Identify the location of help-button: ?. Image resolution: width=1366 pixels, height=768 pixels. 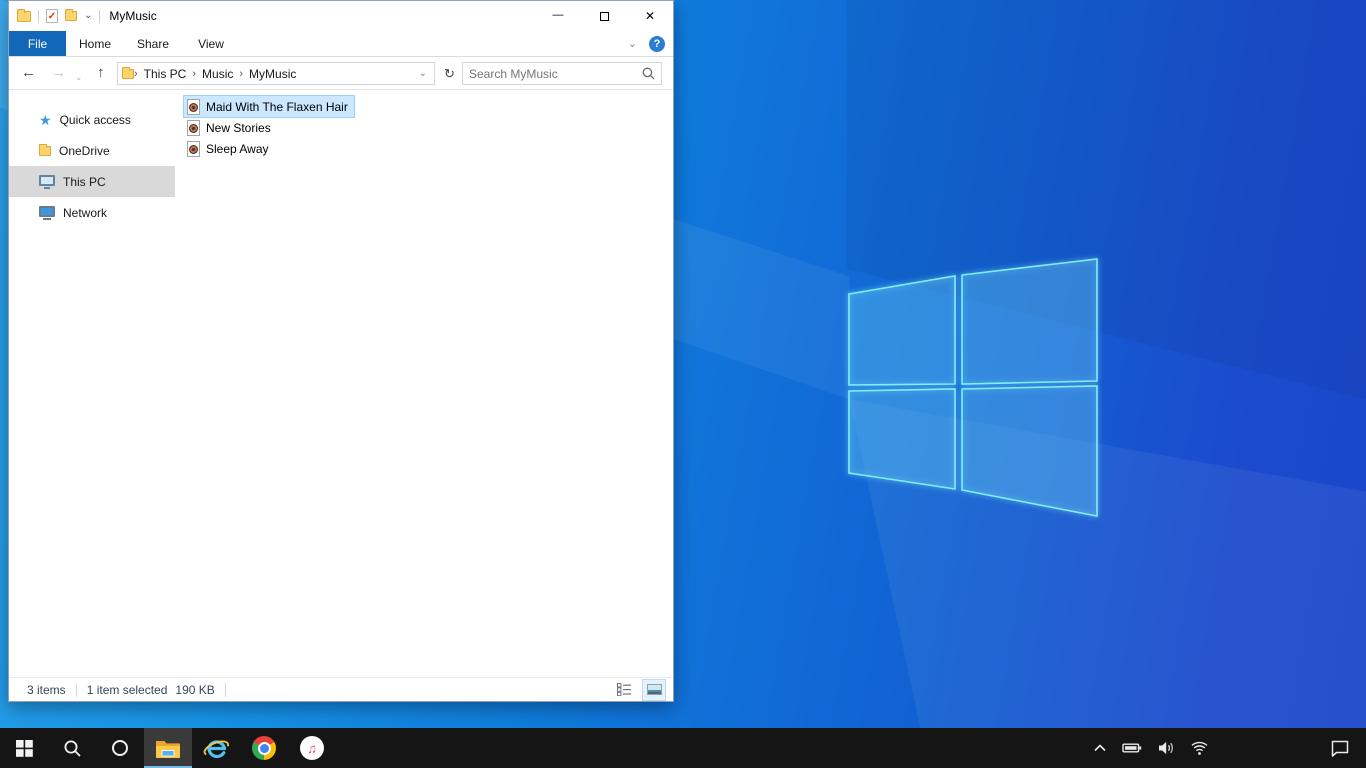
(657, 43).